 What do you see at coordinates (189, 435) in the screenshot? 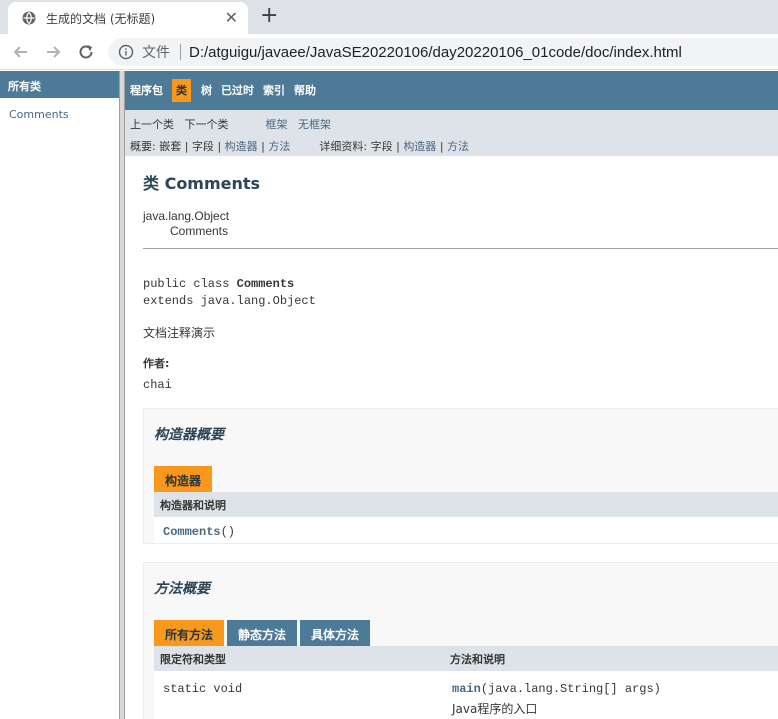
I see `constructor-summary-title: 构造器概要` at bounding box center [189, 435].